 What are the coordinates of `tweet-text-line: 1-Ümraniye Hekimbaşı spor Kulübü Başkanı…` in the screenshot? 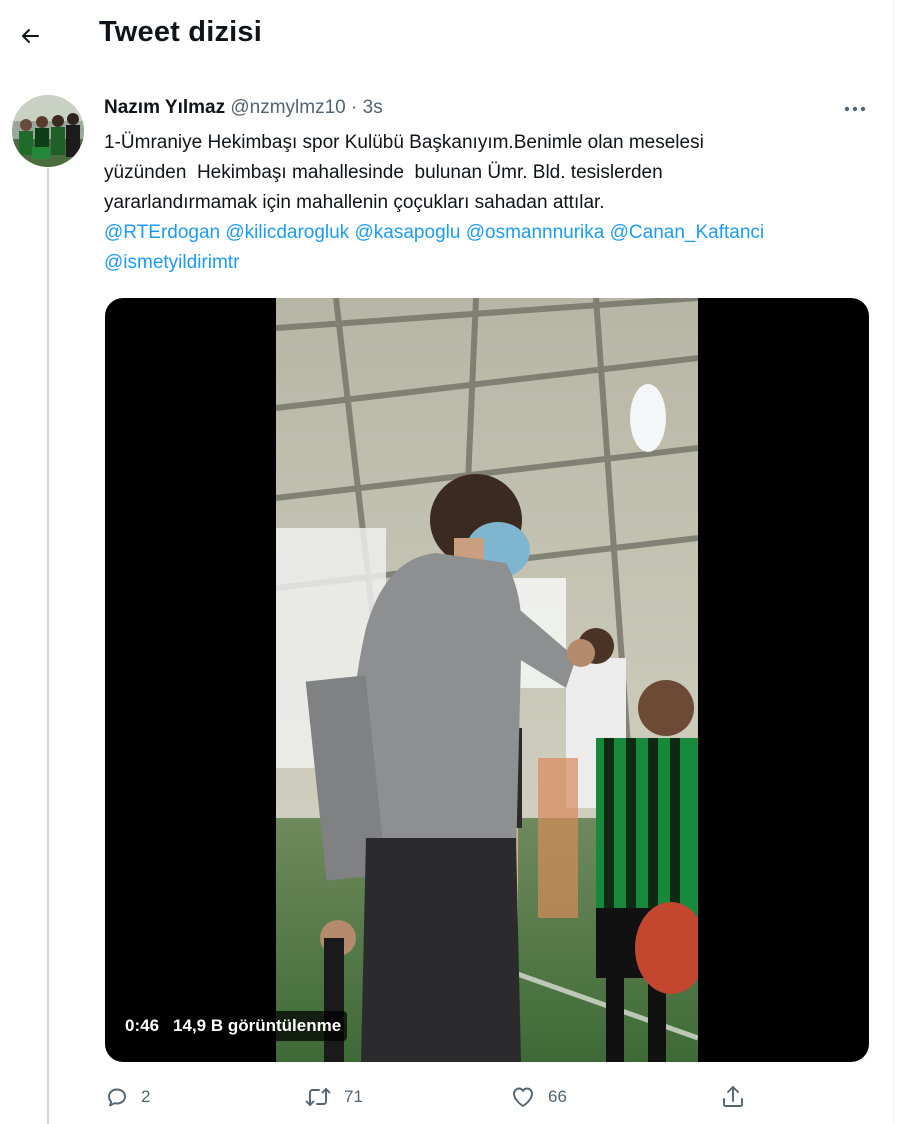 It's located at (404, 142).